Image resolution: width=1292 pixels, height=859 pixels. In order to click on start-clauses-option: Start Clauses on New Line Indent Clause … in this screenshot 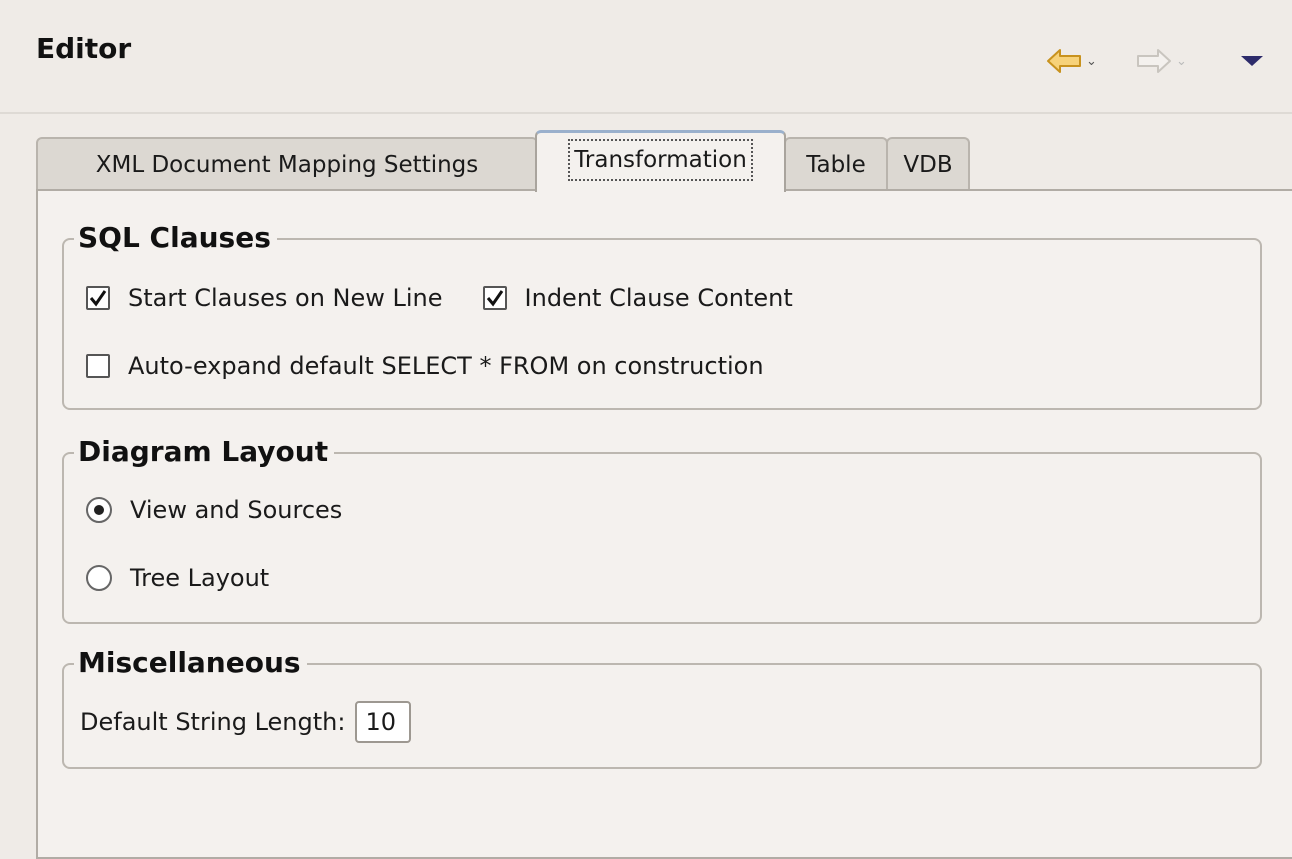, I will do `click(439, 298)`.